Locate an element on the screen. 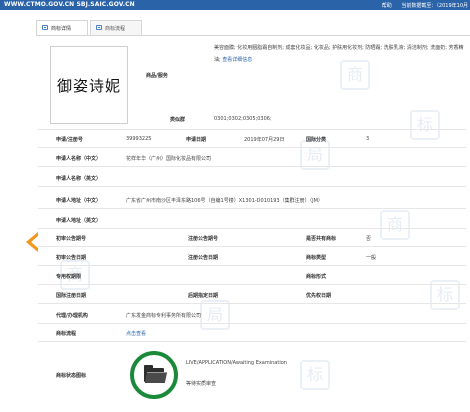 The image size is (470, 412). address-cn-label: 申请人地址（中文） is located at coordinates (79, 201).